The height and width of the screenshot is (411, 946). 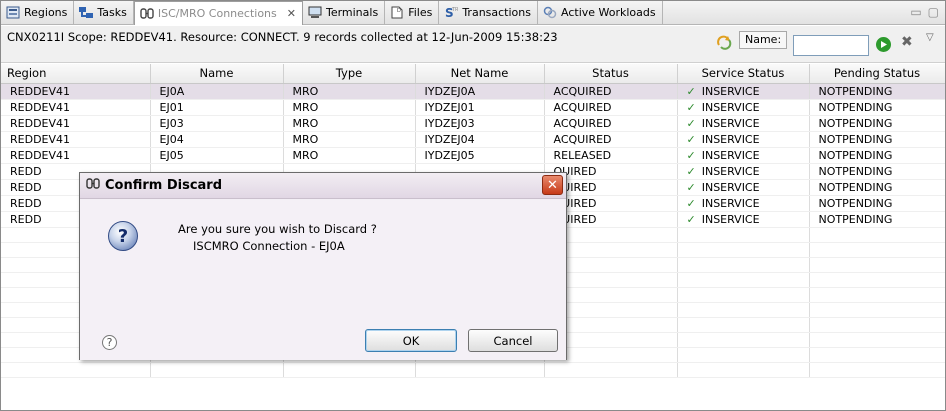 What do you see at coordinates (480, 74) in the screenshot?
I see `column-header-net-name: Net Name` at bounding box center [480, 74].